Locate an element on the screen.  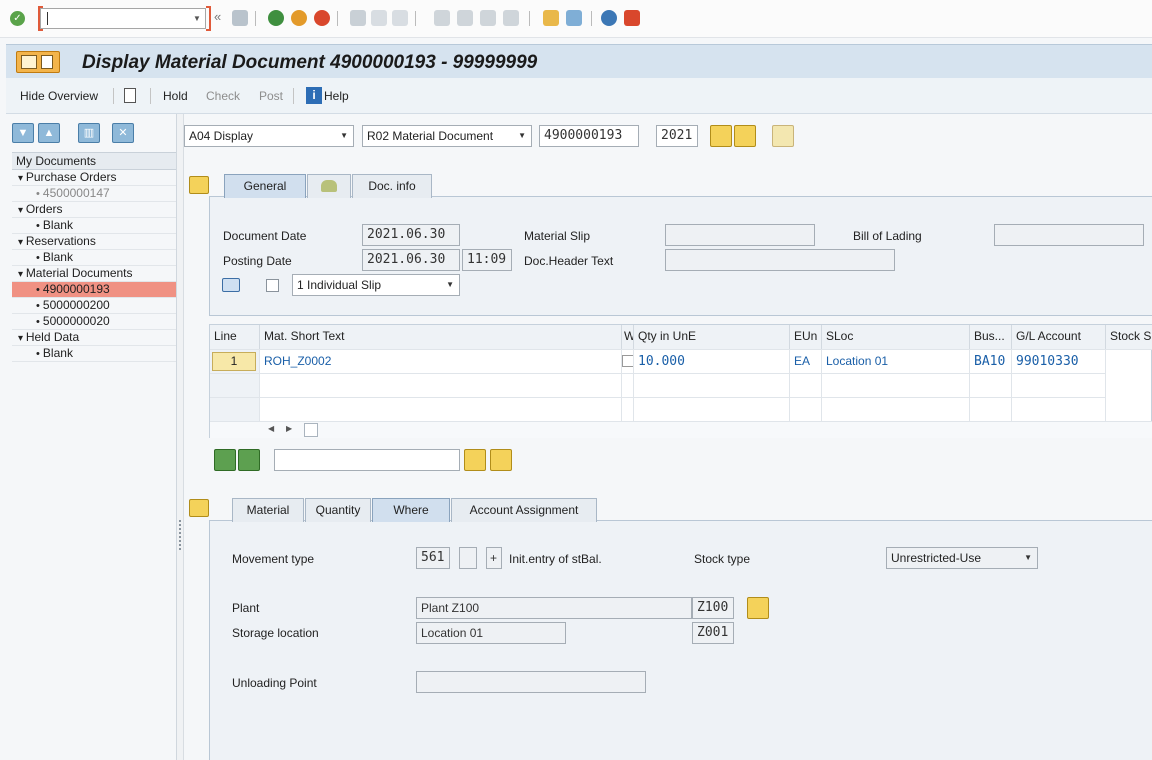
posting-date-field: 2021.06.30 is located at coordinates (411, 260).